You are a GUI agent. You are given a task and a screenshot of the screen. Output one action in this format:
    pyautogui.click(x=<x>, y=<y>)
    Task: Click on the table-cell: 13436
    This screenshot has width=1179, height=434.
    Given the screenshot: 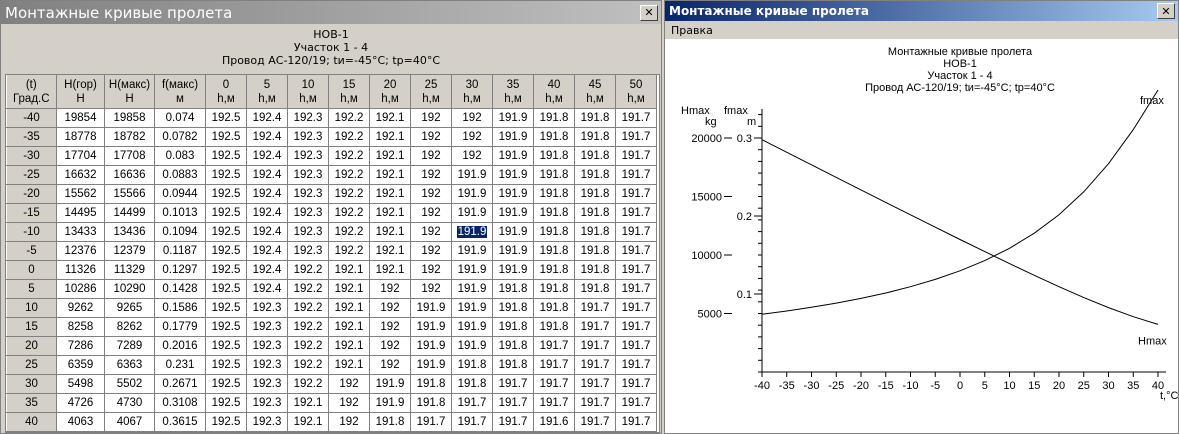 What is the action you would take?
    pyautogui.click(x=129, y=232)
    